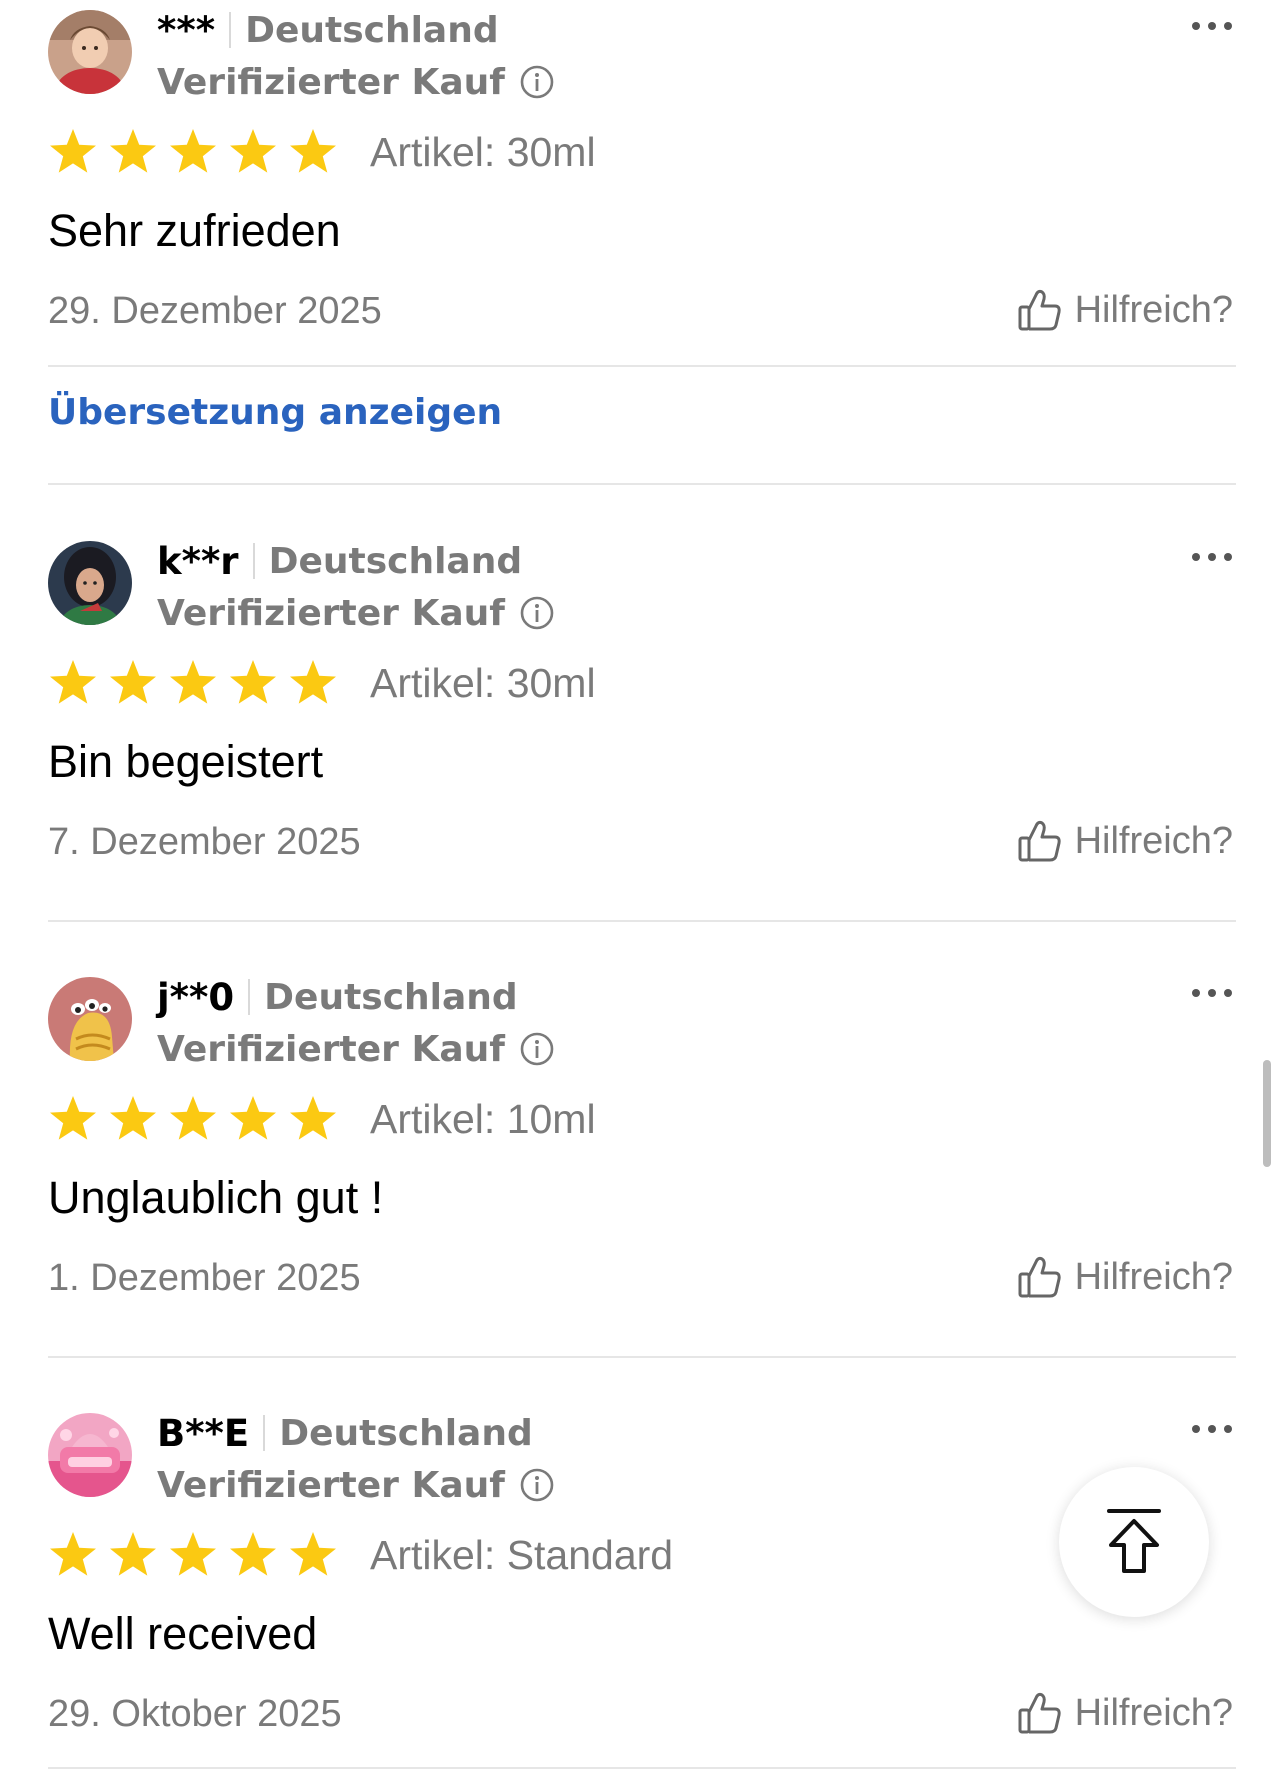  Describe the element at coordinates (203, 1433) in the screenshot. I see `reviewer-username: B**E` at that location.